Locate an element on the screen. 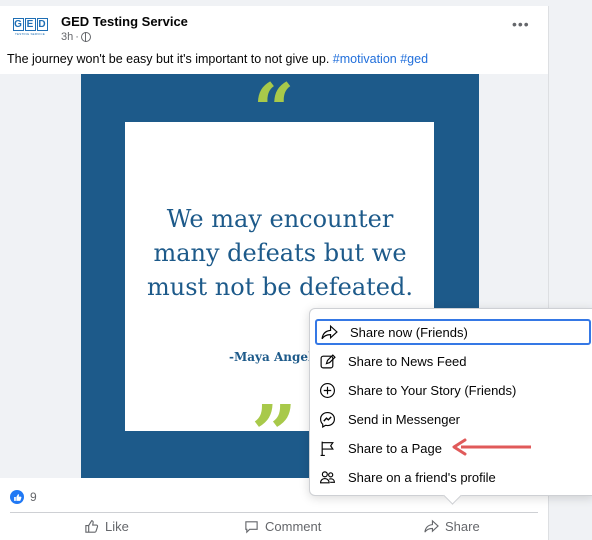  globe-icon is located at coordinates (85, 37).